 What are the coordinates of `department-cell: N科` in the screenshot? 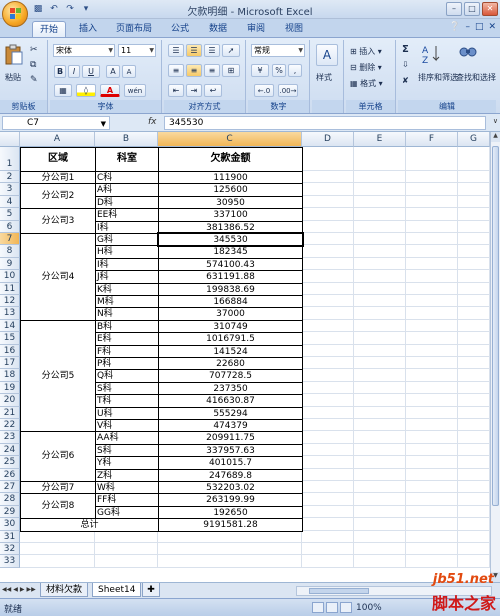 It's located at (127, 314).